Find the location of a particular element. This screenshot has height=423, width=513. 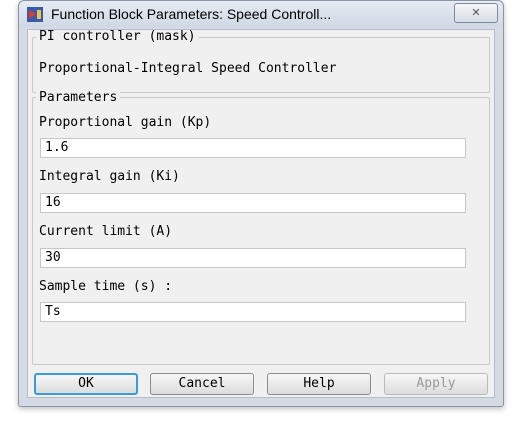

kp-input: 1.6 is located at coordinates (253, 148).